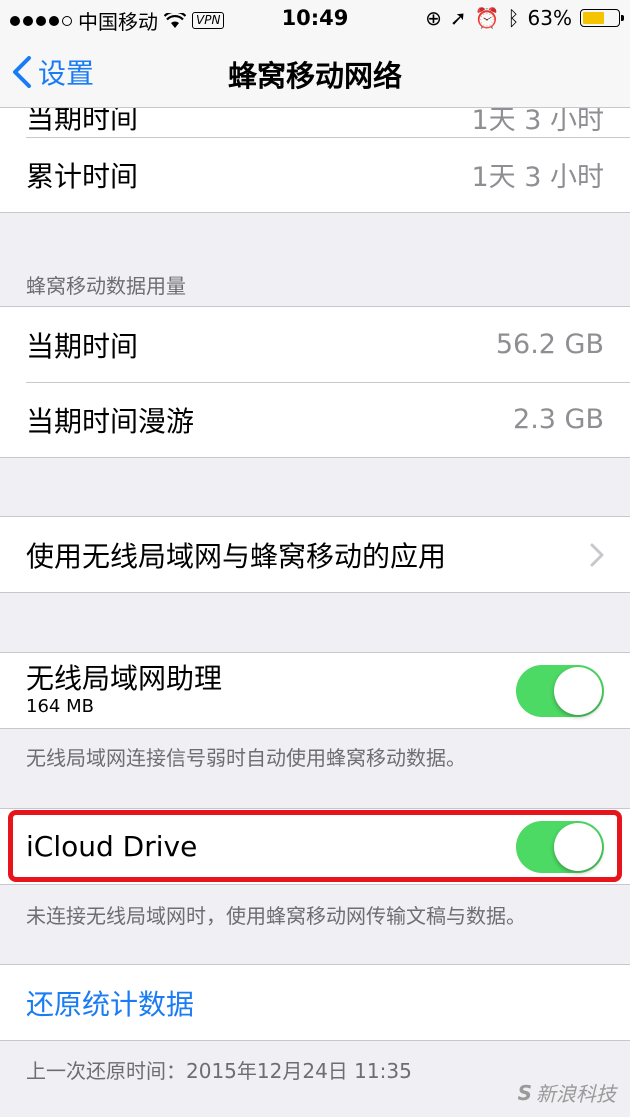  What do you see at coordinates (110, 421) in the screenshot?
I see `row-label: 当期时间漫游` at bounding box center [110, 421].